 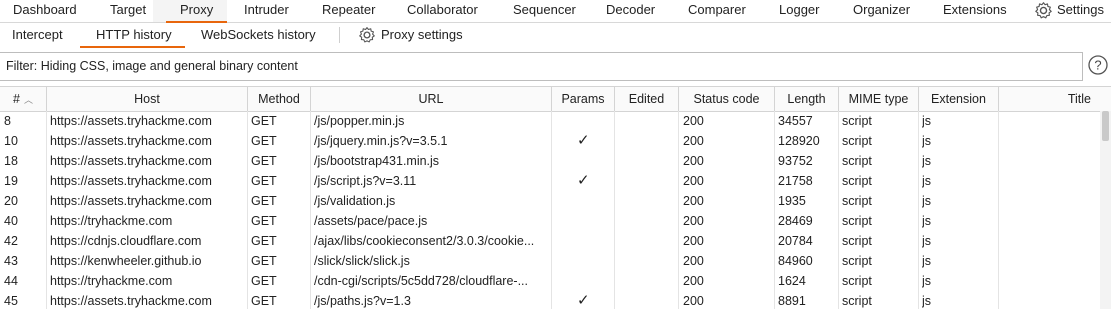 I want to click on subtab-websockets-history: WebSockets history, so click(x=258, y=35).